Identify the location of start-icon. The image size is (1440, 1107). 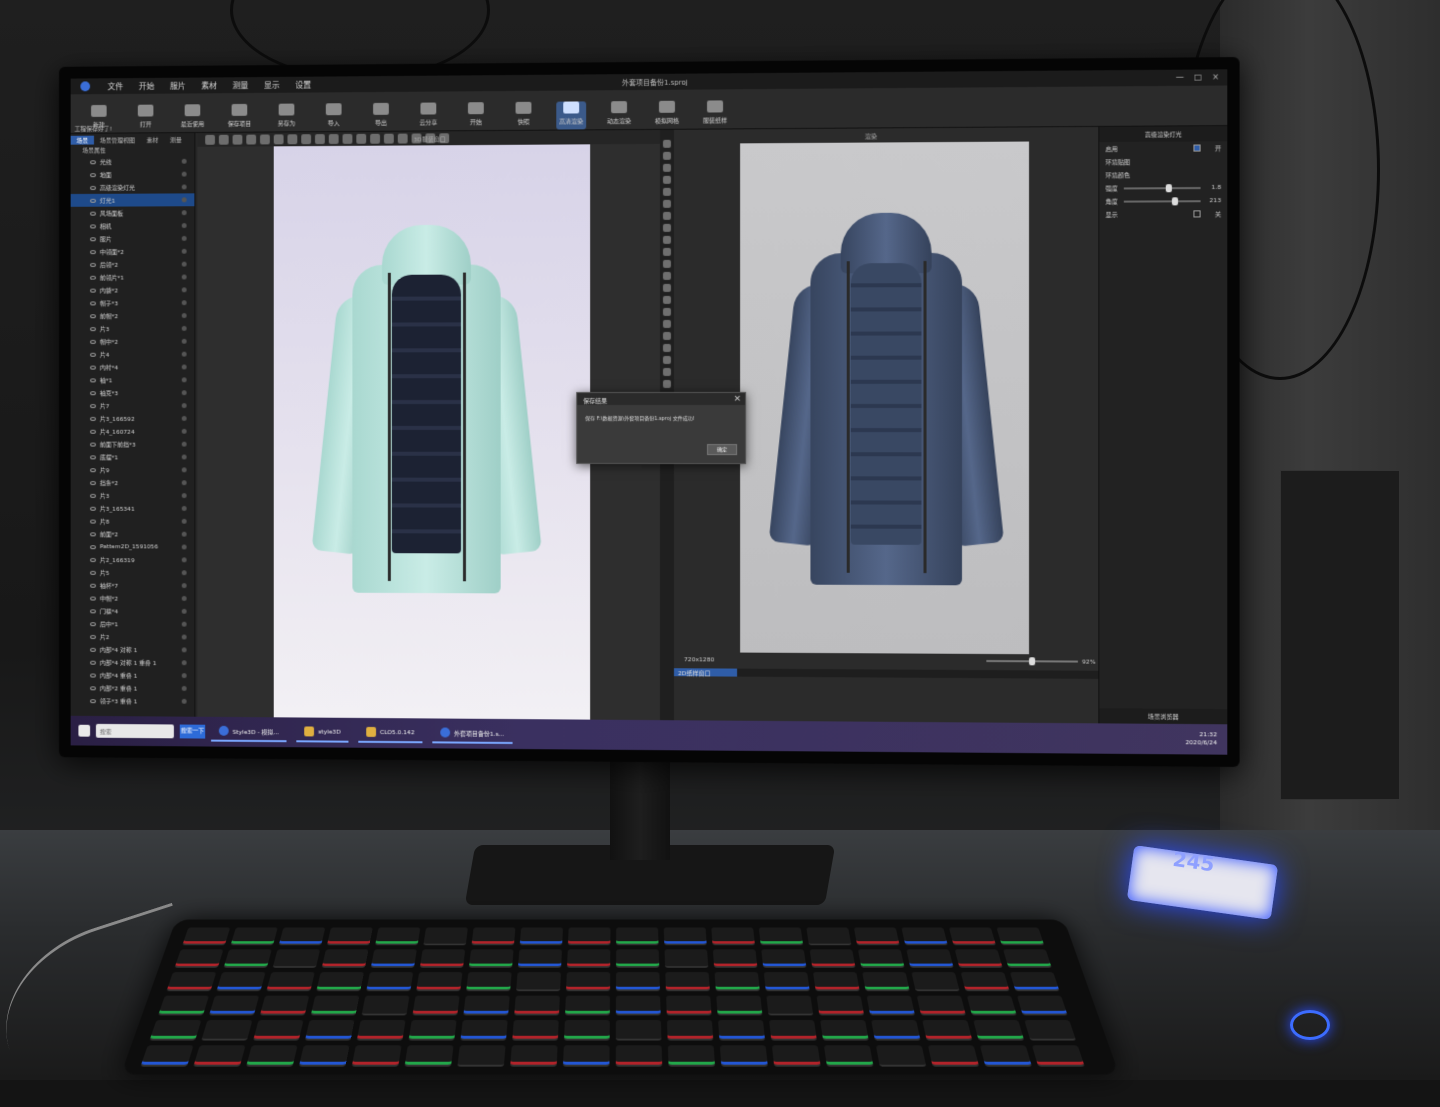
(84, 731).